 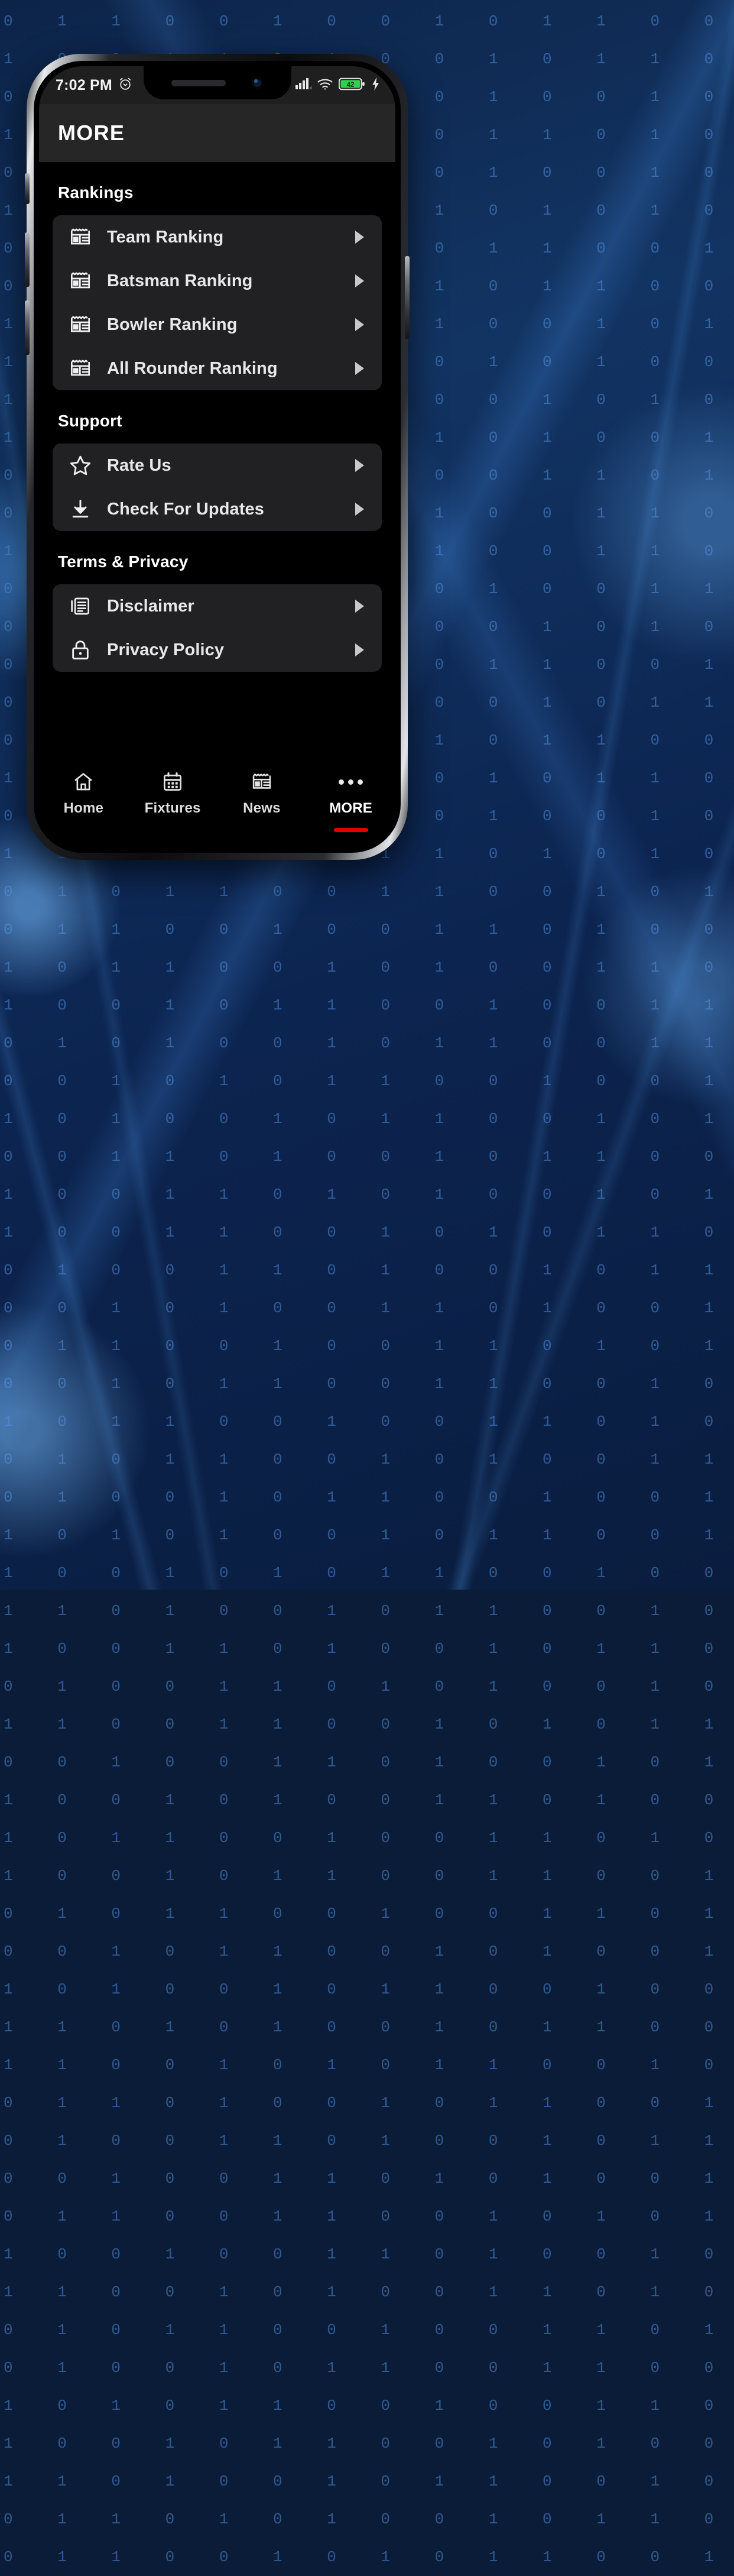 I want to click on terms-privacy-card: Disclaimer Privacy Policy, so click(x=217, y=628).